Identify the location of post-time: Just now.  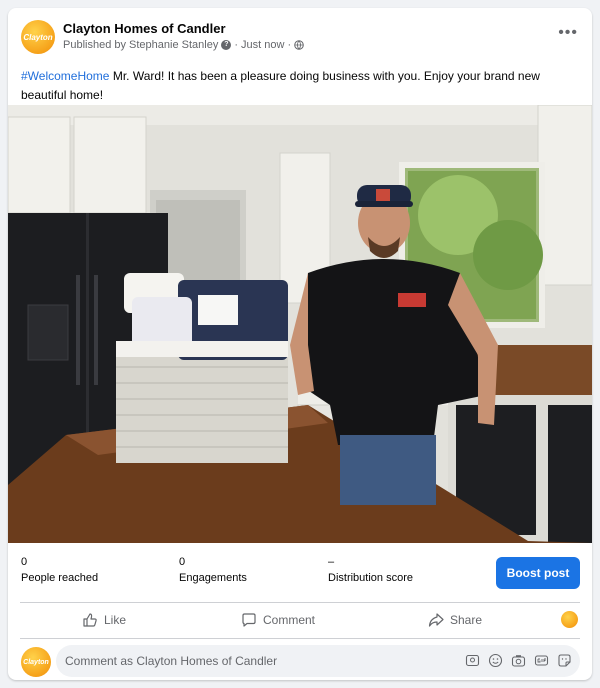
(262, 45).